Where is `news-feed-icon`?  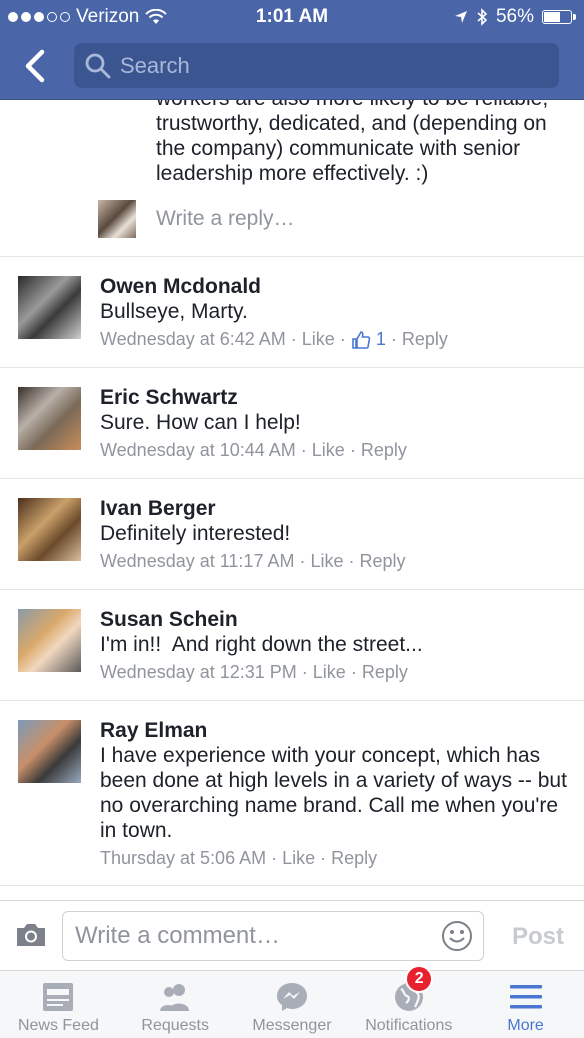
news-feed-icon is located at coordinates (58, 997).